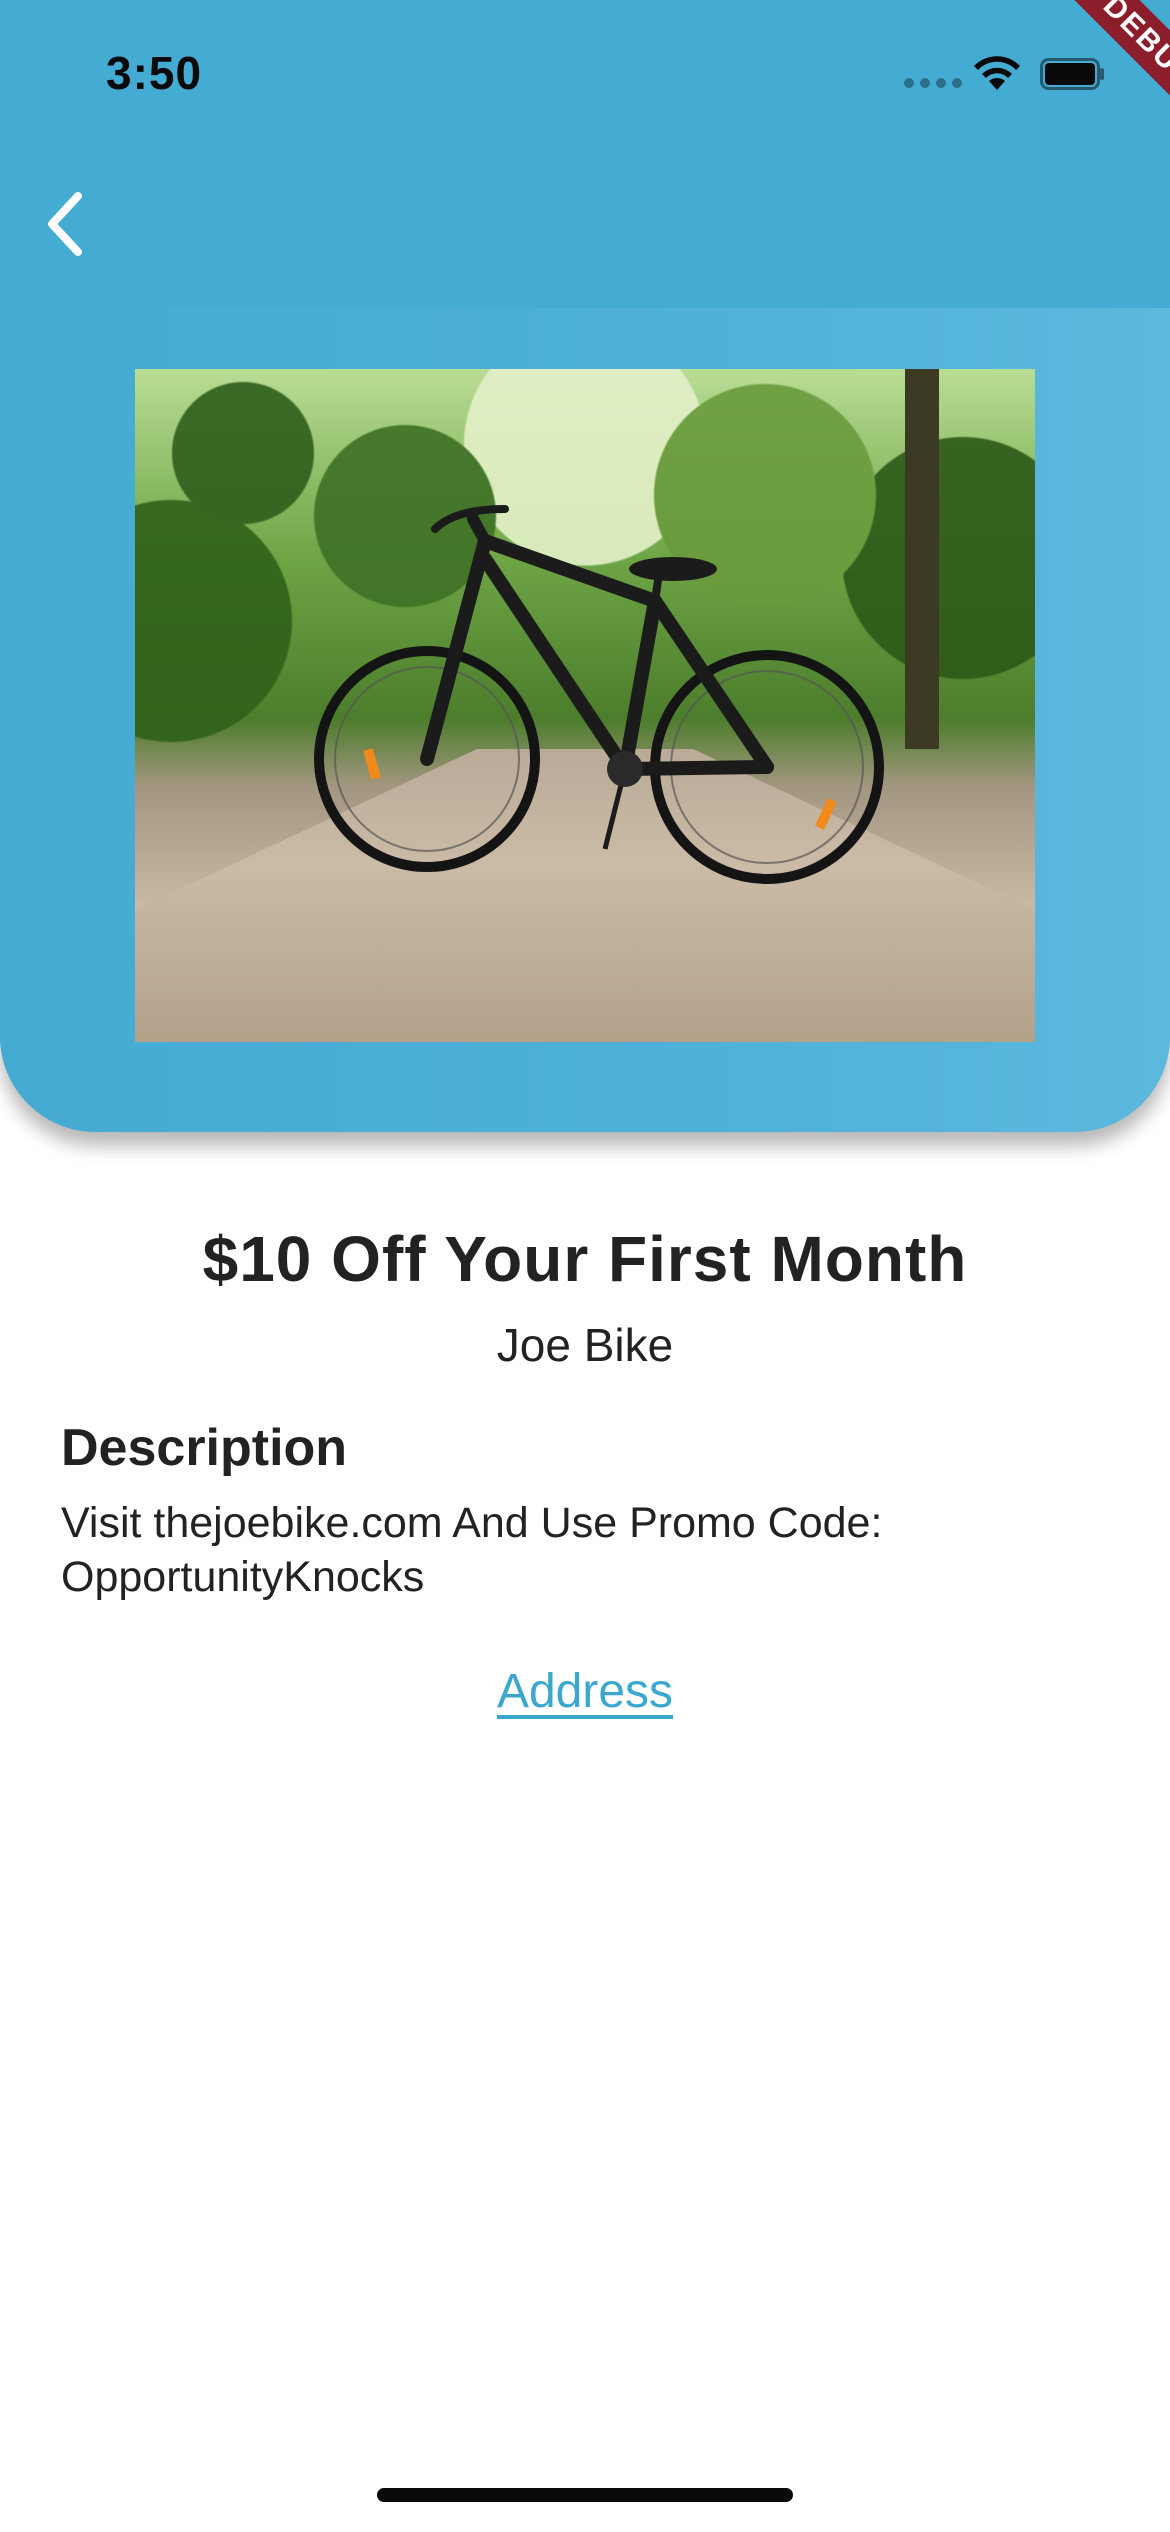 The height and width of the screenshot is (2532, 1170). What do you see at coordinates (997, 73) in the screenshot?
I see `wifi-icon` at bounding box center [997, 73].